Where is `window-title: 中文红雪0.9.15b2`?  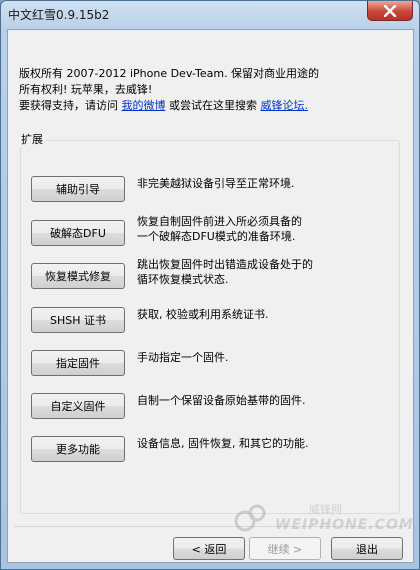
window-title: 中文红雪0.9.15b2 is located at coordinates (59, 15).